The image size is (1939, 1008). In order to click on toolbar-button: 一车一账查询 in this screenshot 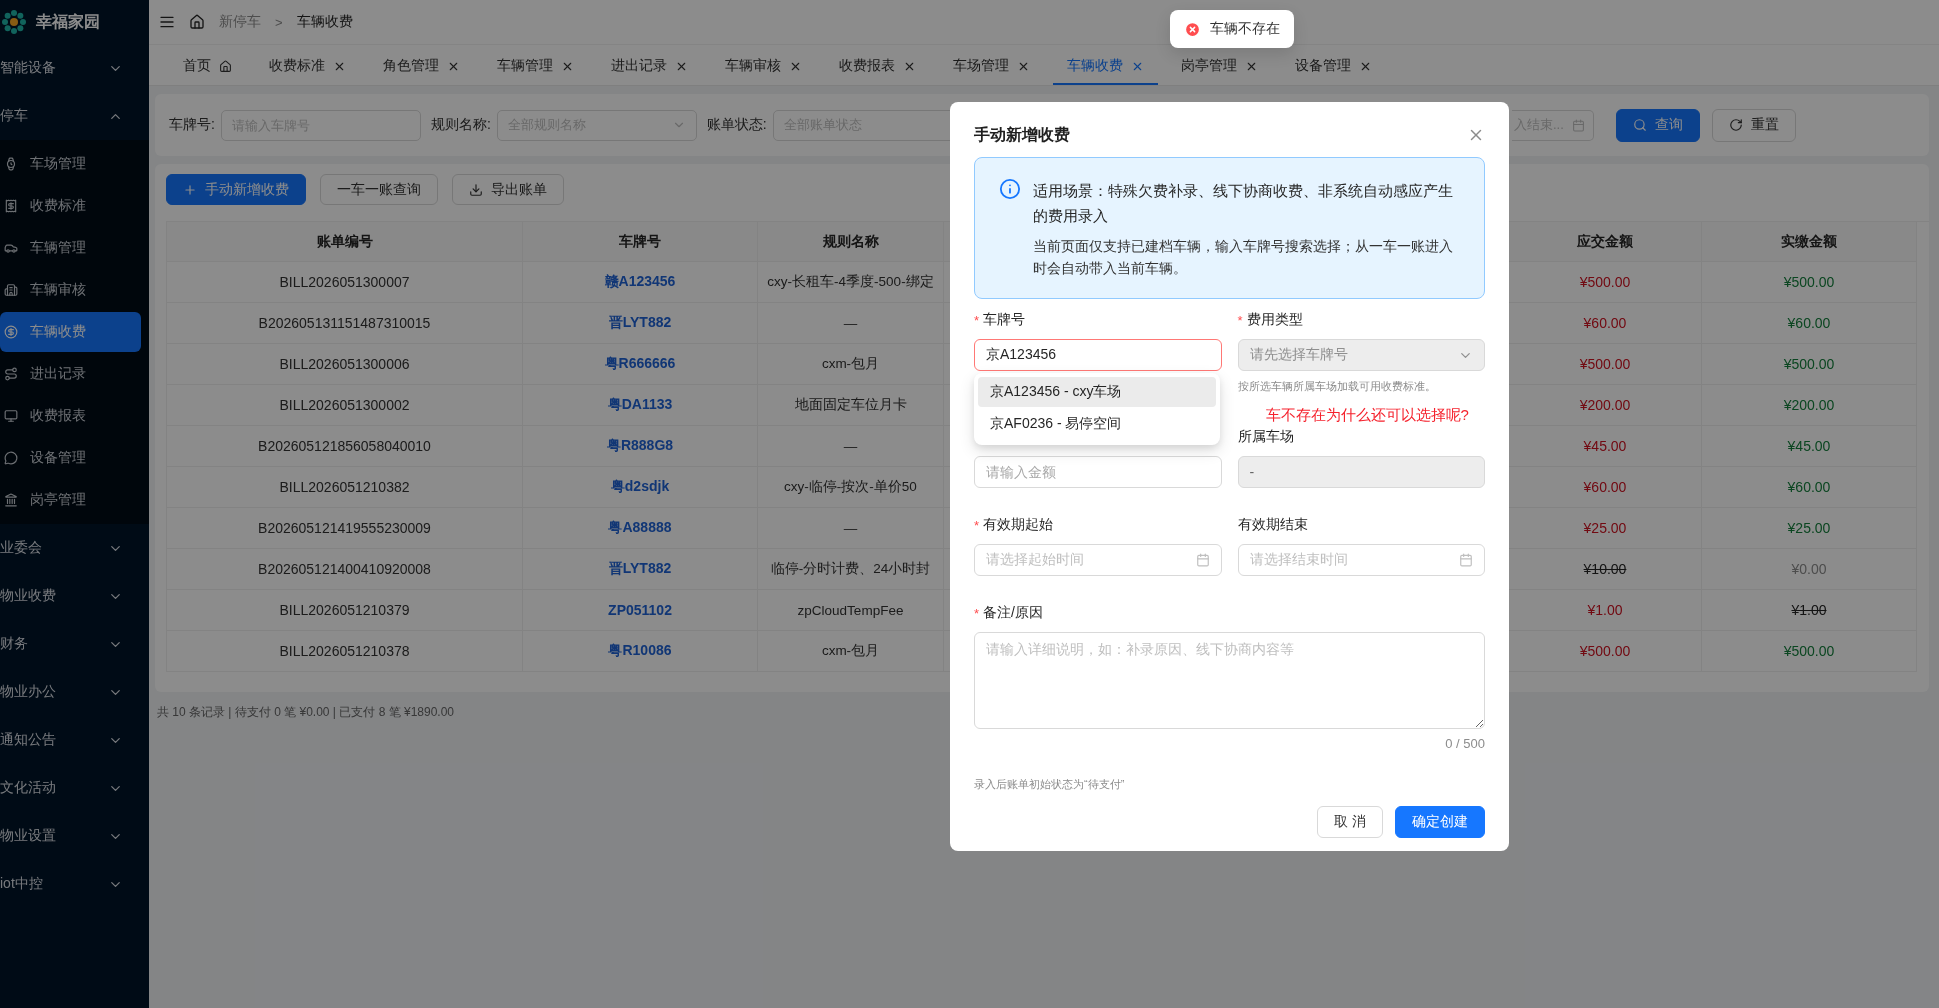, I will do `click(379, 189)`.